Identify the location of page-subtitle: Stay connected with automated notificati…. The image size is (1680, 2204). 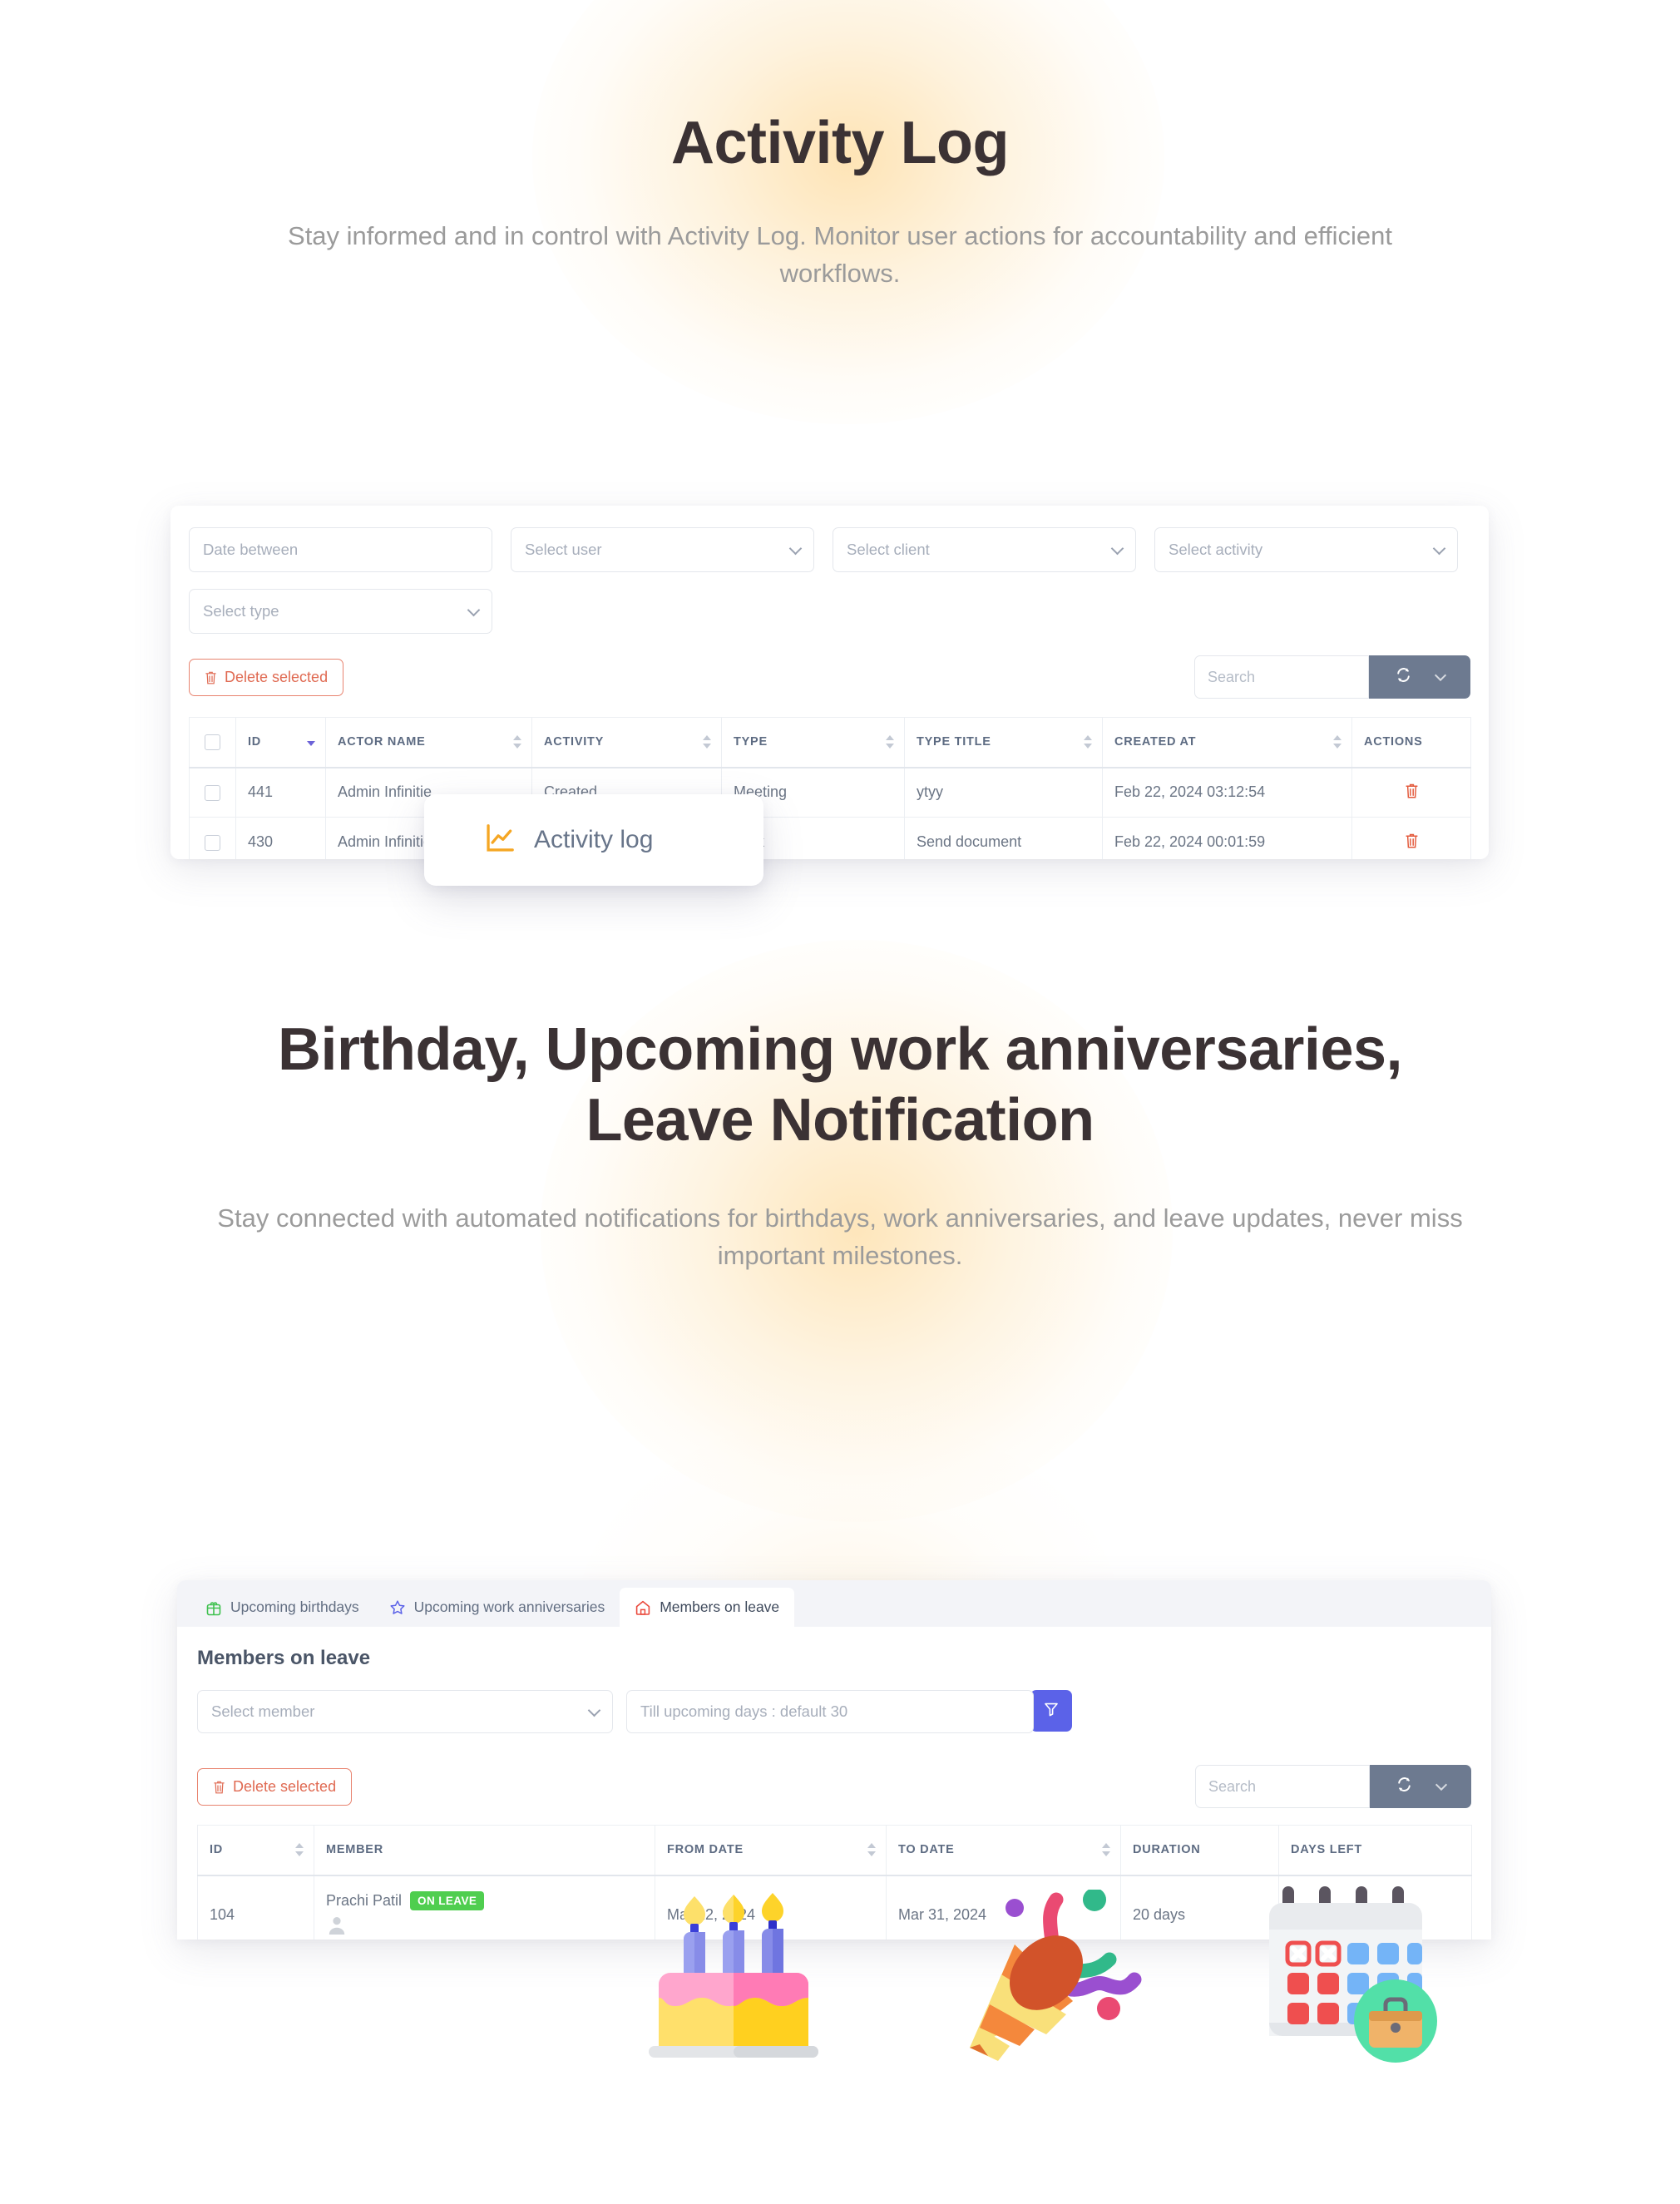
(840, 1237).